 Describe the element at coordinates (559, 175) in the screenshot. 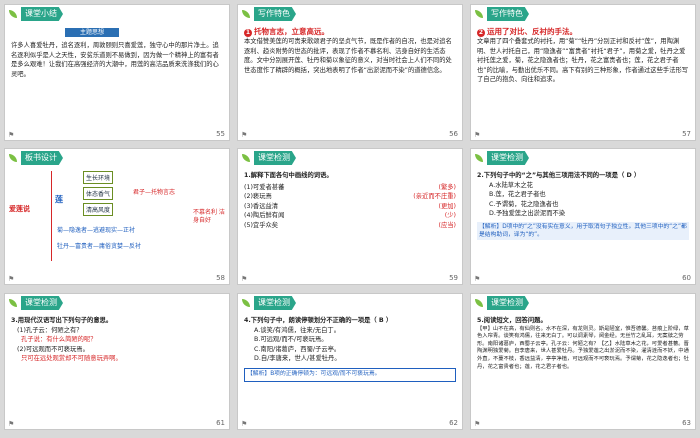

I see `question-text: 2.下列句子中的“之”与其他三项用法不同的一项是（ D ）` at that location.